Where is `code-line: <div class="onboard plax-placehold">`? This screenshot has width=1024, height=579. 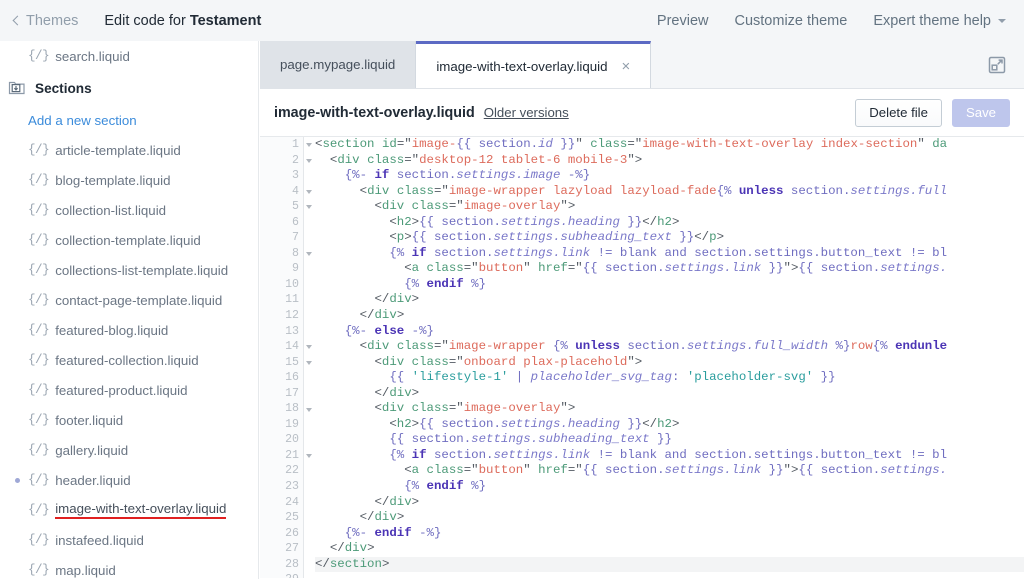
code-line: <div class="onboard plax-placehold"> is located at coordinates (669, 363).